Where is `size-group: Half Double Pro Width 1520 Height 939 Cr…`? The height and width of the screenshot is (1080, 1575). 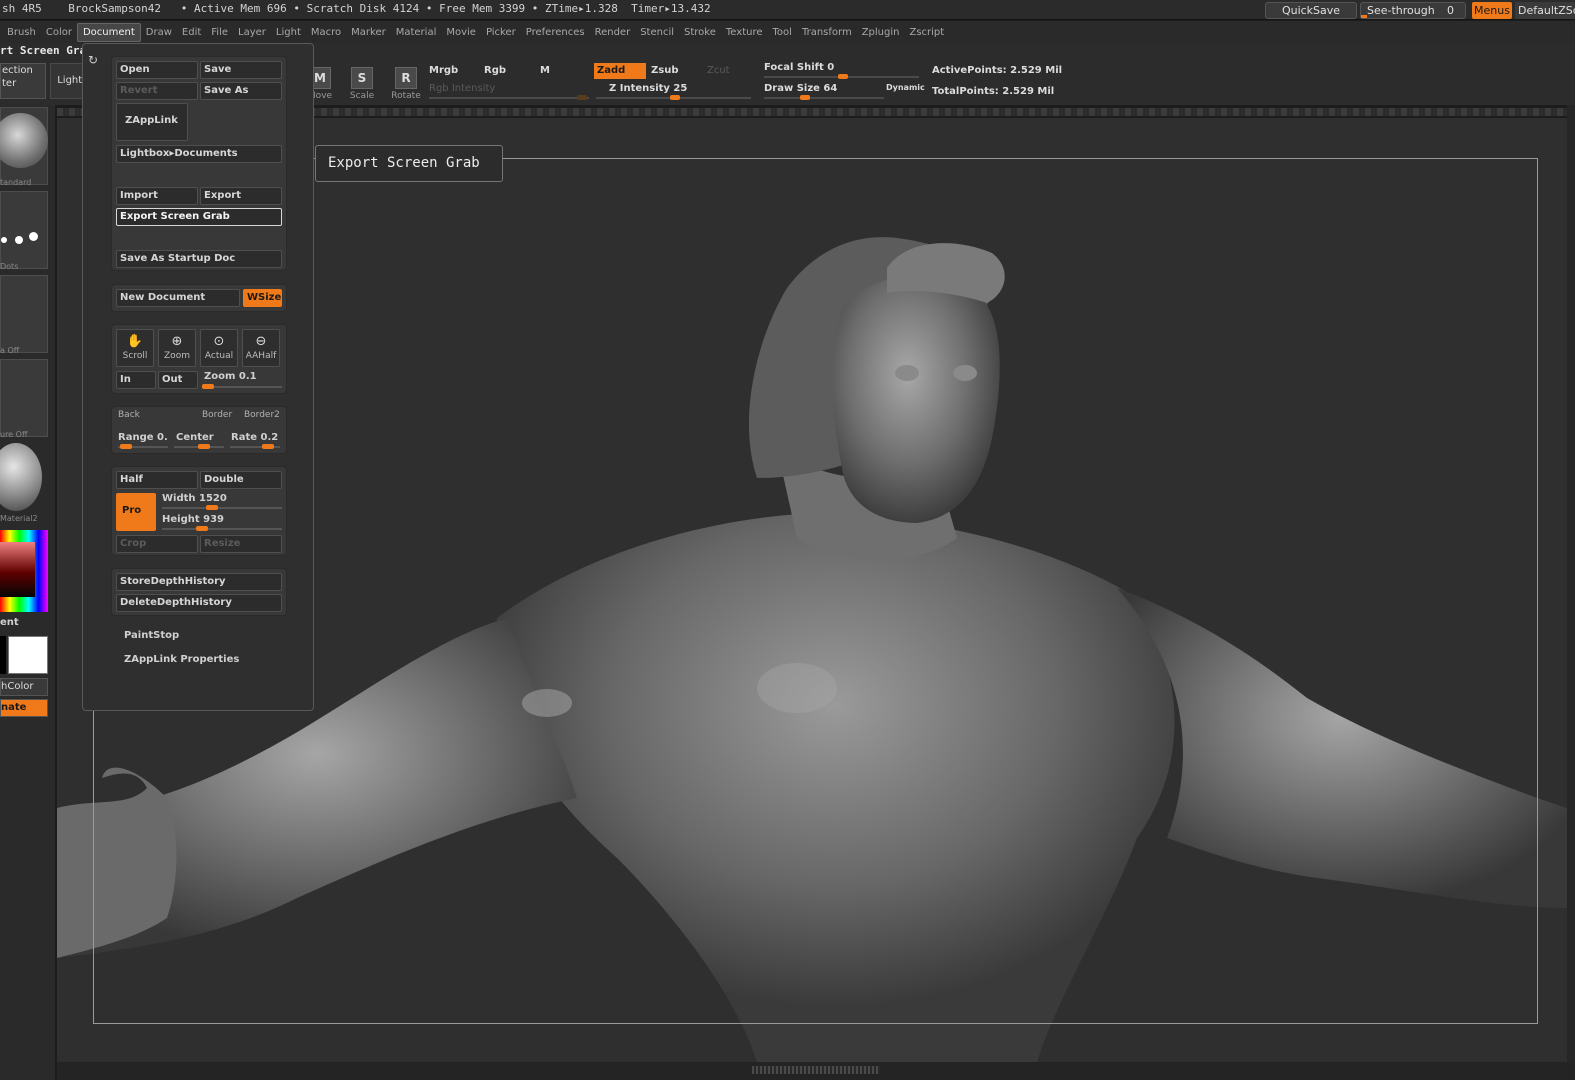 size-group: Half Double Pro Width 1520 Height 939 Cr… is located at coordinates (199, 511).